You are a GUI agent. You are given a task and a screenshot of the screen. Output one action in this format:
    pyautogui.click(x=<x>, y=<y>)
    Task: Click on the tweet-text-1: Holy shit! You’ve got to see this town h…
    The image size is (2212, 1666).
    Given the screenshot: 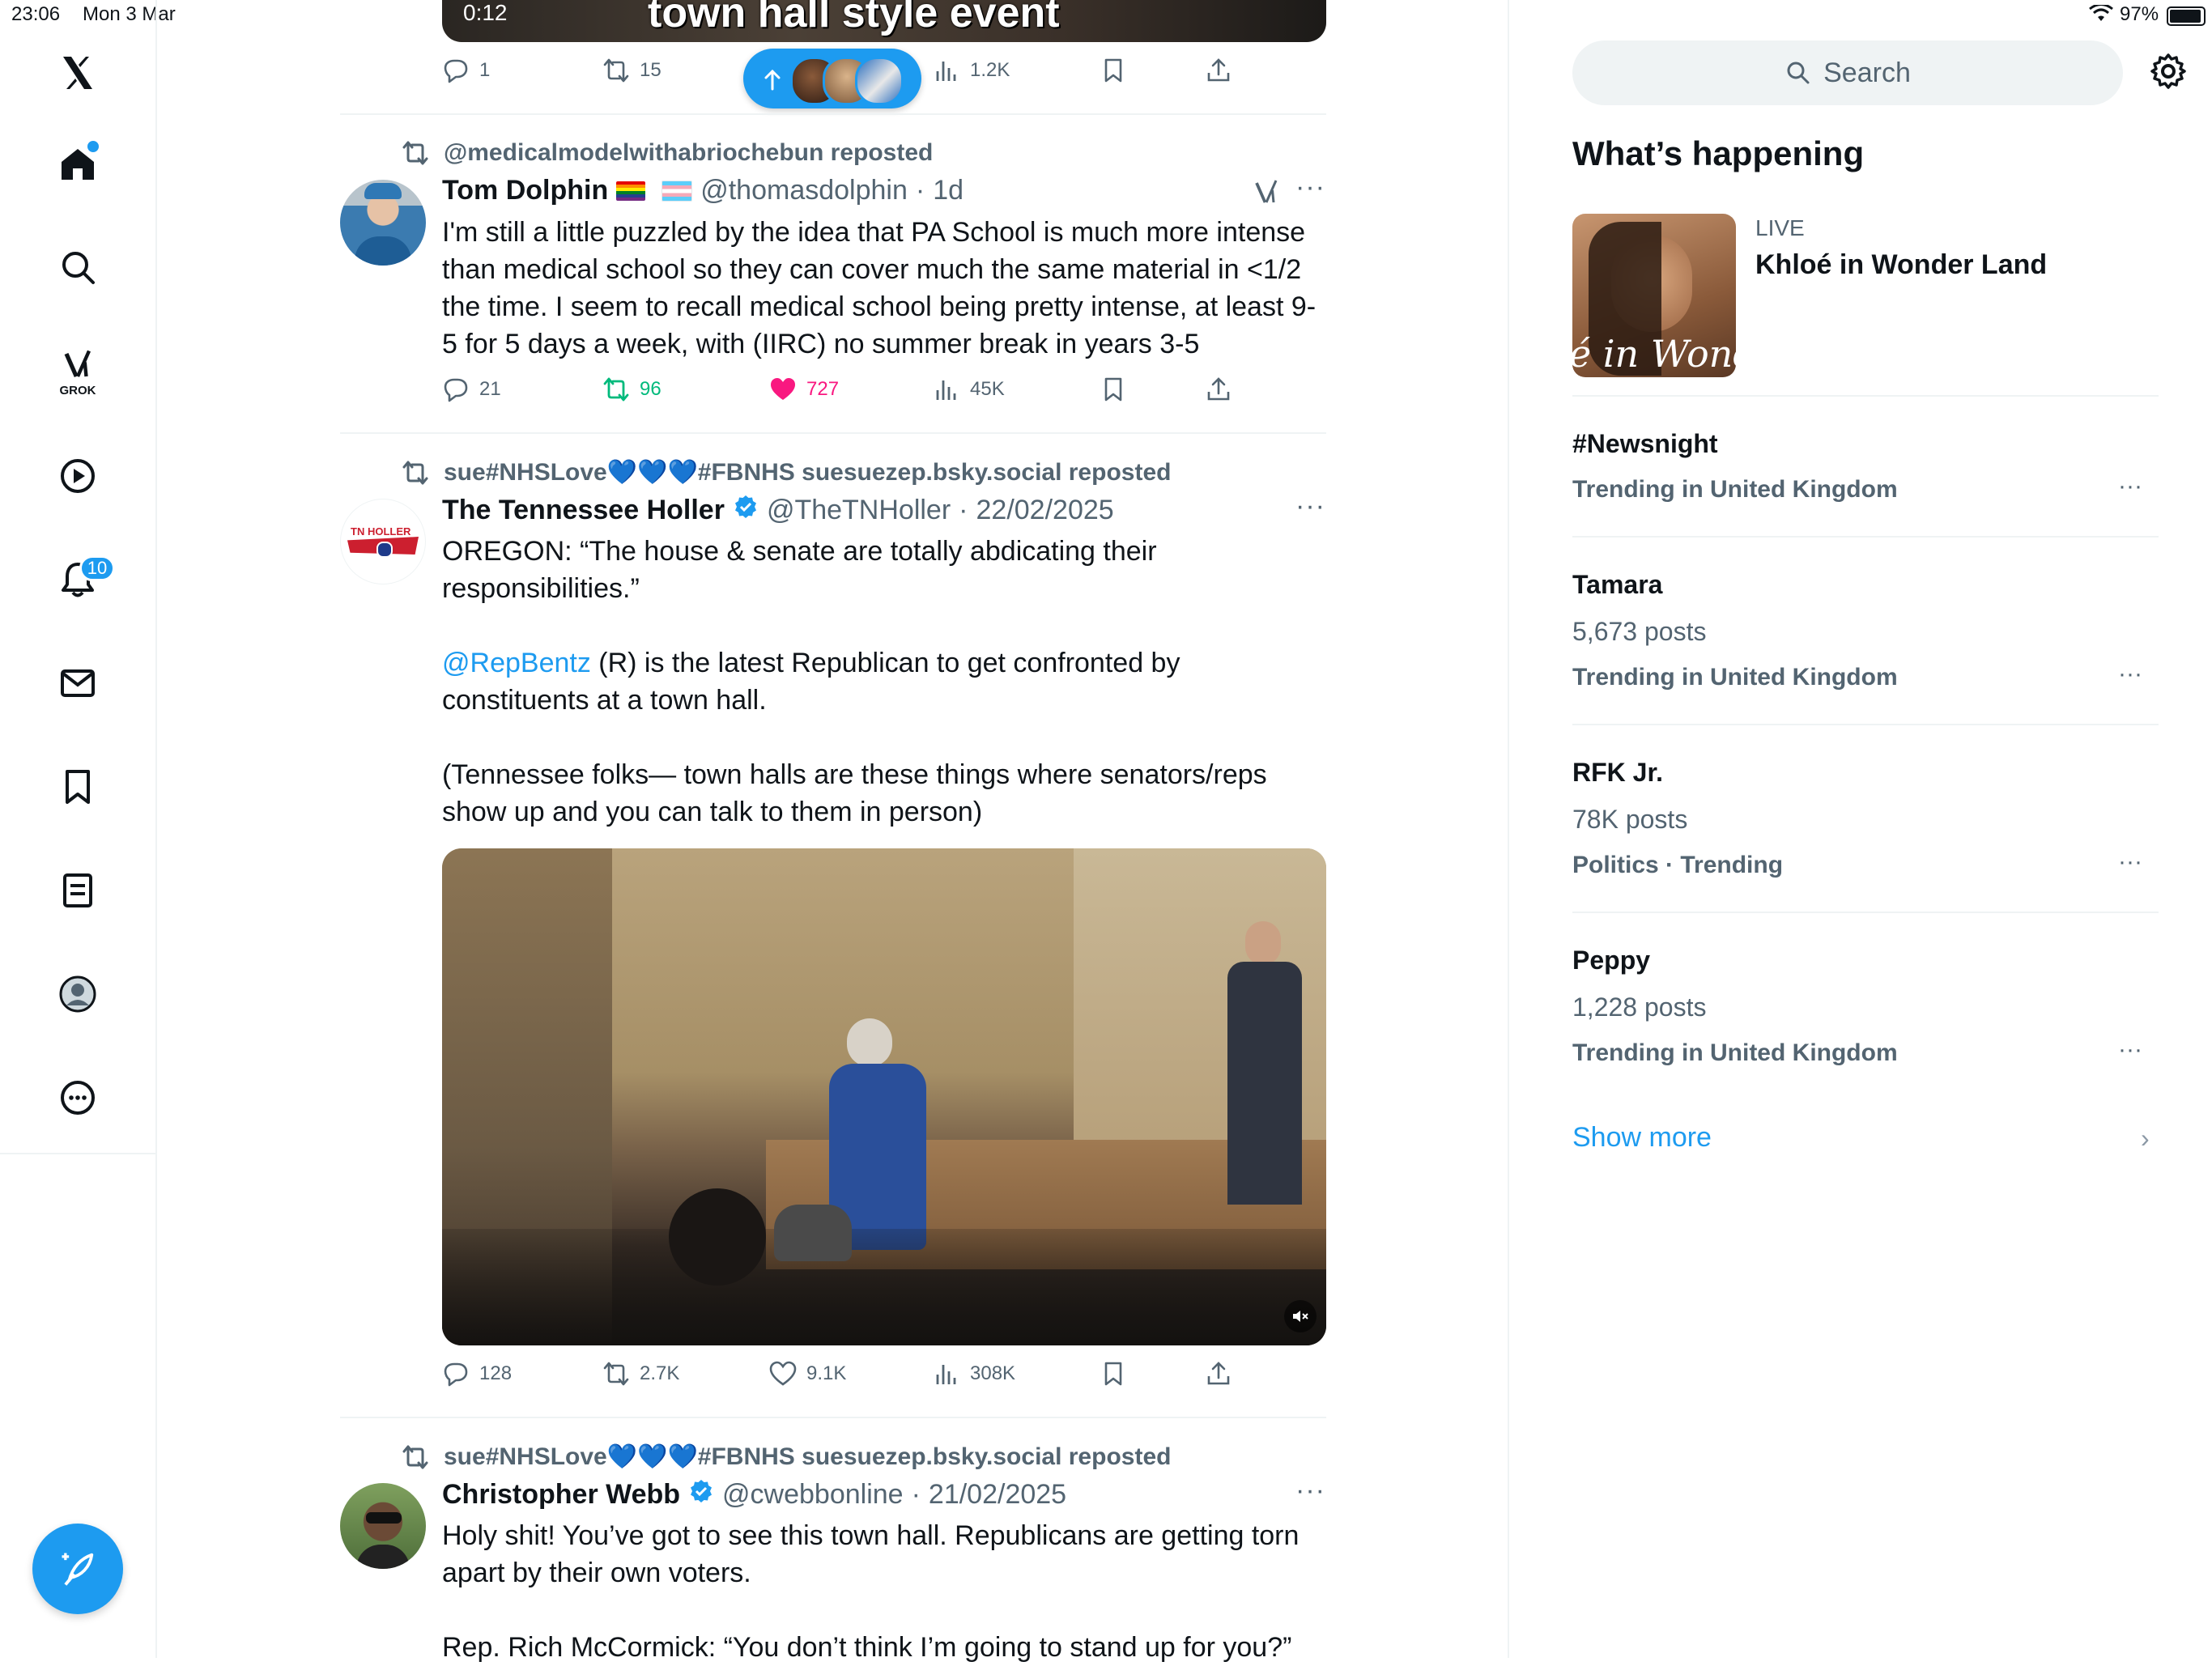 What is the action you would take?
    pyautogui.click(x=871, y=1554)
    